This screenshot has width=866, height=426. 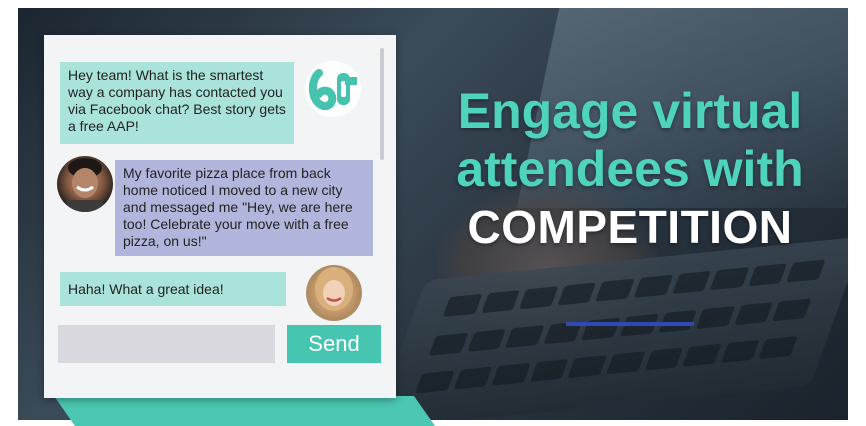 What do you see at coordinates (630, 324) in the screenshot?
I see `accent-underline` at bounding box center [630, 324].